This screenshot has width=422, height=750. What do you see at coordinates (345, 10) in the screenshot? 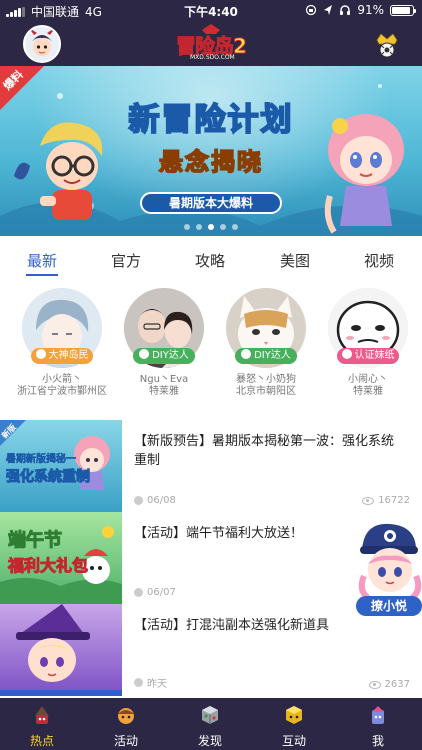
I see `headphones-icon` at bounding box center [345, 10].